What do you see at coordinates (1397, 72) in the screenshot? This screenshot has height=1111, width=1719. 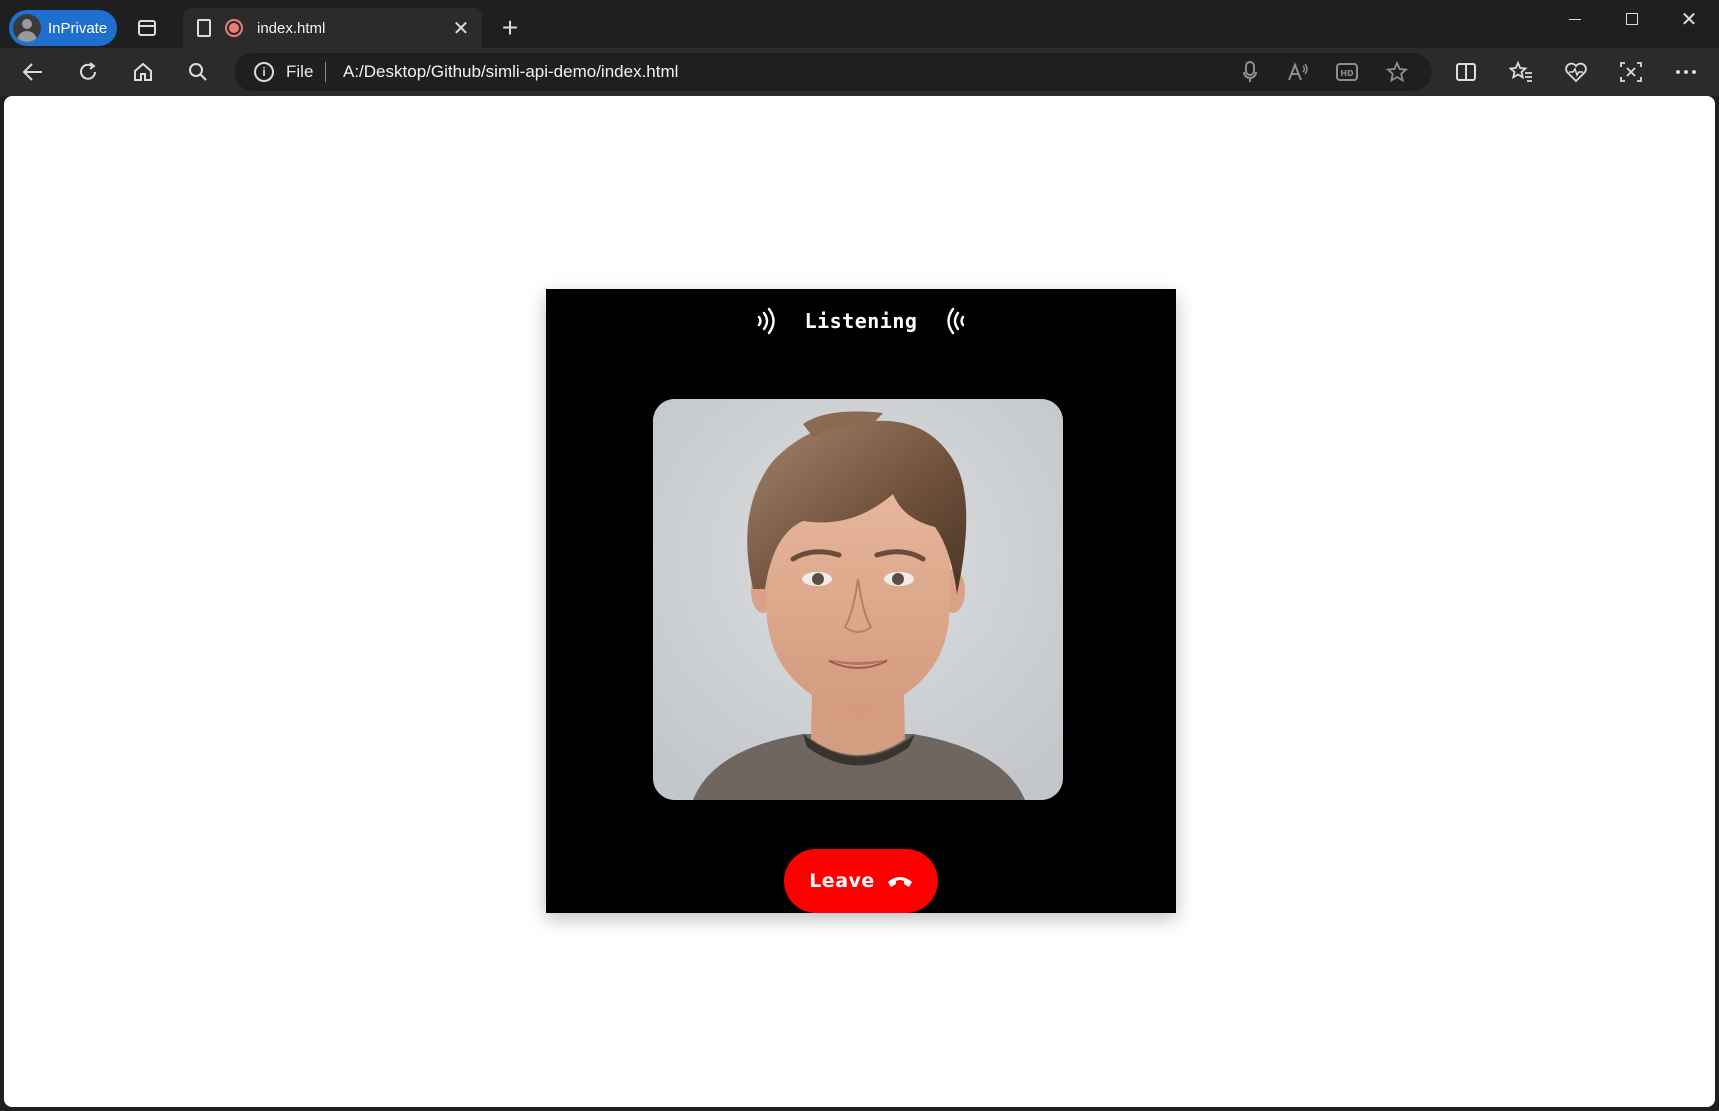 I see `favorite-star-icon` at bounding box center [1397, 72].